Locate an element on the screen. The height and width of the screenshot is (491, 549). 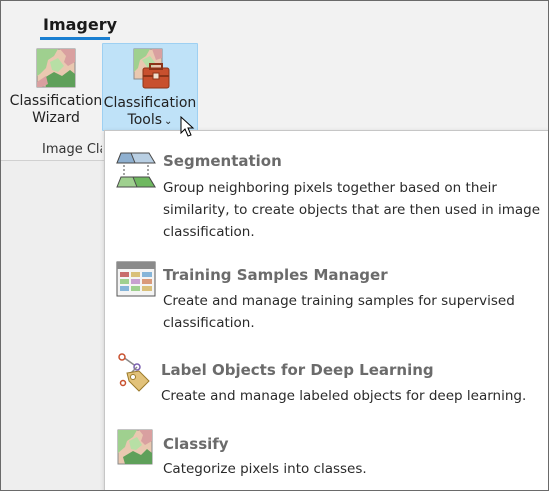
mouse-pointer-icon is located at coordinates (187, 126).